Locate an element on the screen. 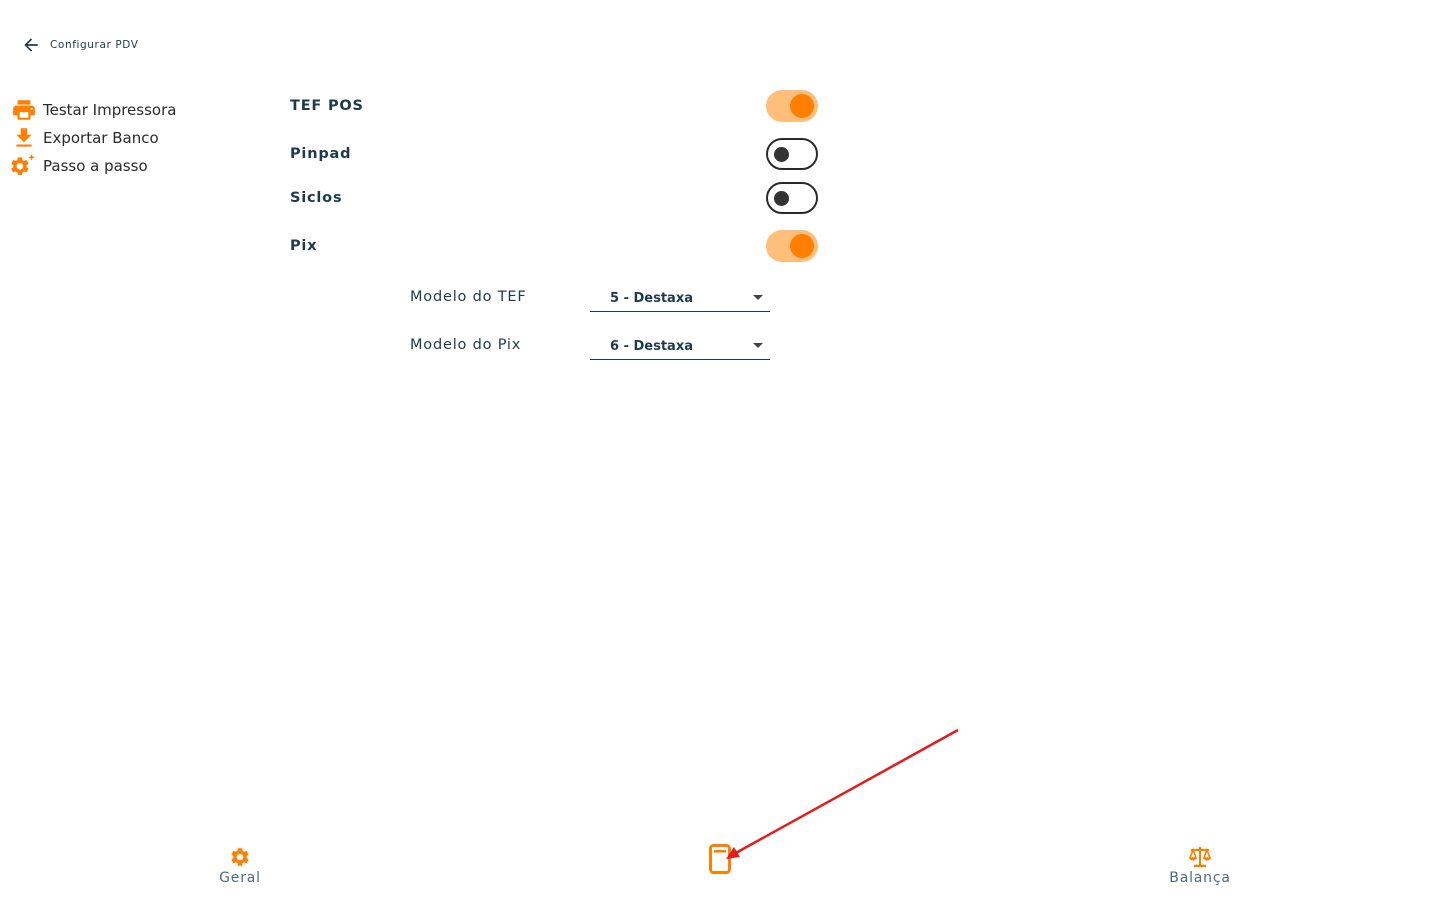  pos-terminal-icon is located at coordinates (720, 859).